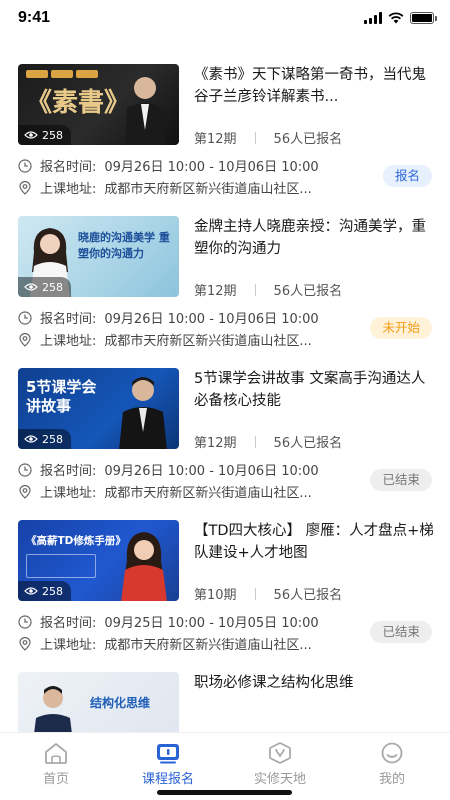  What do you see at coordinates (56, 753) in the screenshot?
I see `home-icon` at bounding box center [56, 753].